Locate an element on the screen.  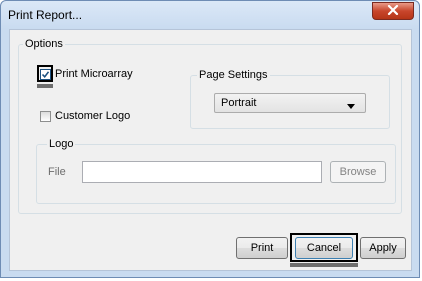
customer-logo-label: Customer Logo is located at coordinates (93, 116).